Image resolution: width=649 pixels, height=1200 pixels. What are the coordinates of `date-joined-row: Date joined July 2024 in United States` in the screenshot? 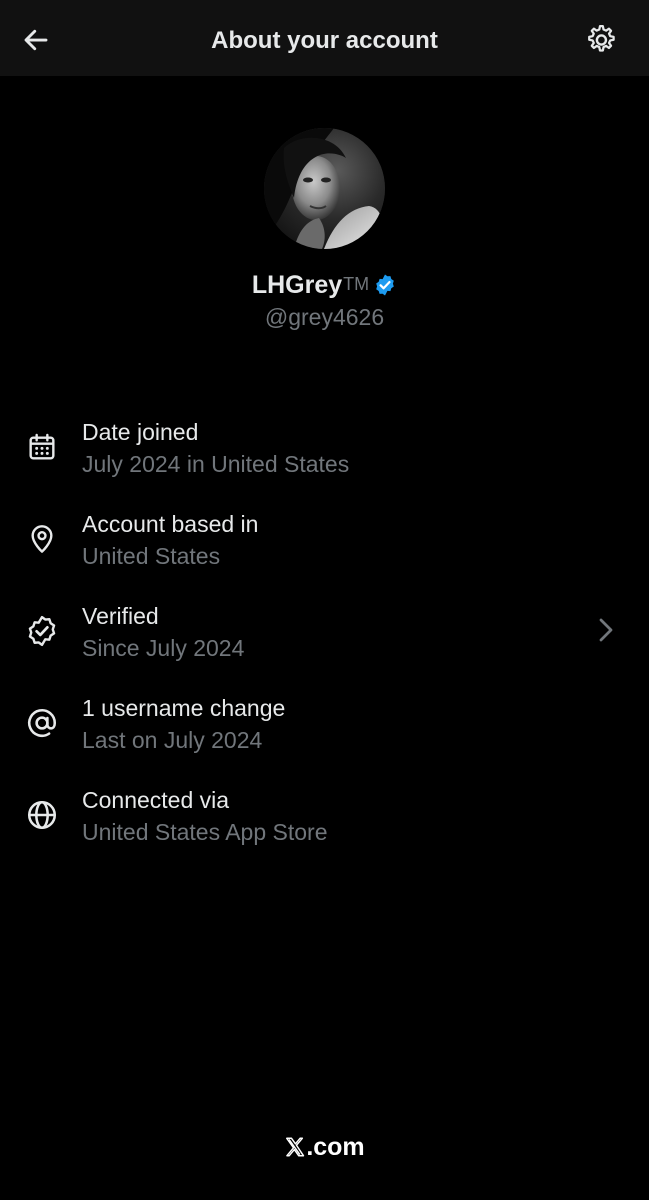 It's located at (324, 458).